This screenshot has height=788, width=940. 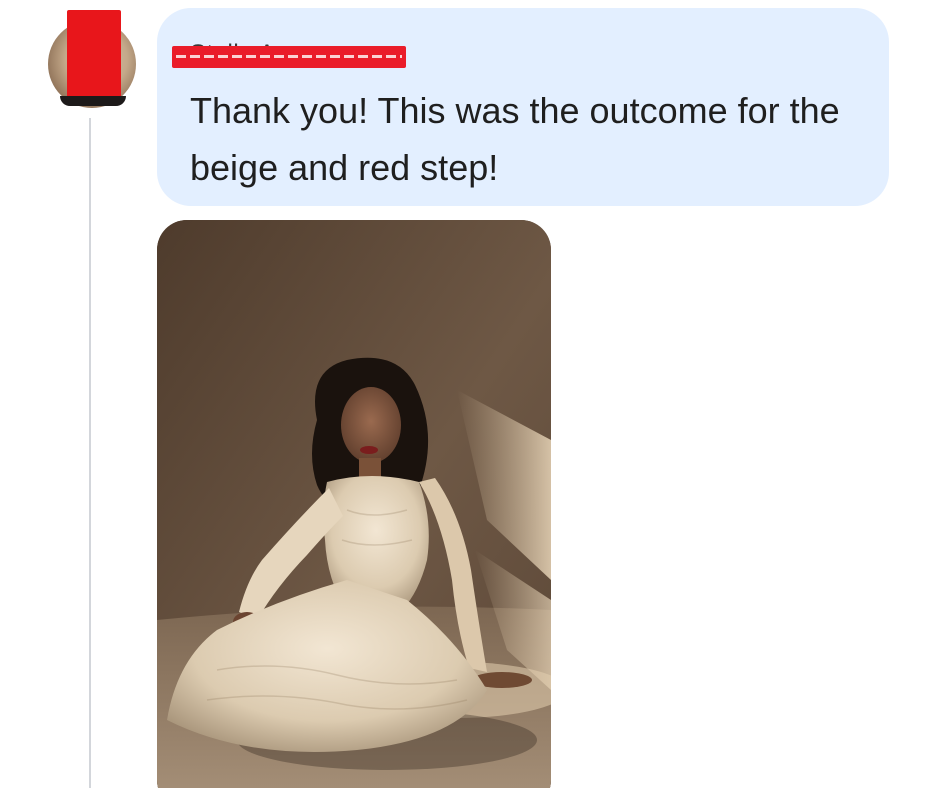 What do you see at coordinates (93, 101) in the screenshot?
I see `avatar-shadow` at bounding box center [93, 101].